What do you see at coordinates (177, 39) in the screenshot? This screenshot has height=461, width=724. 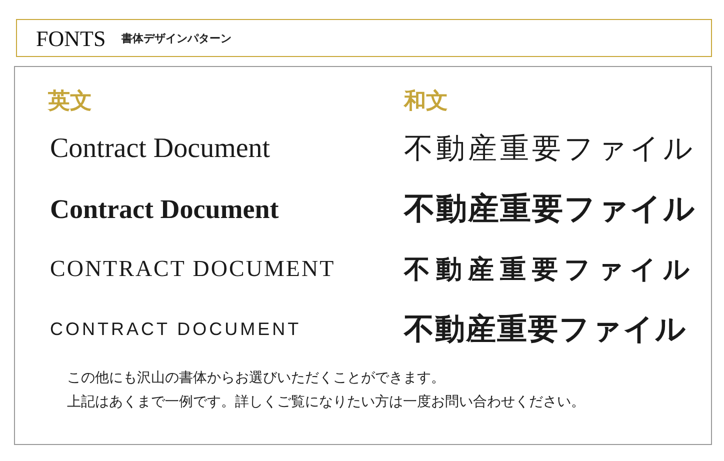 I see `page-subtitle: 書体デザインパターン` at bounding box center [177, 39].